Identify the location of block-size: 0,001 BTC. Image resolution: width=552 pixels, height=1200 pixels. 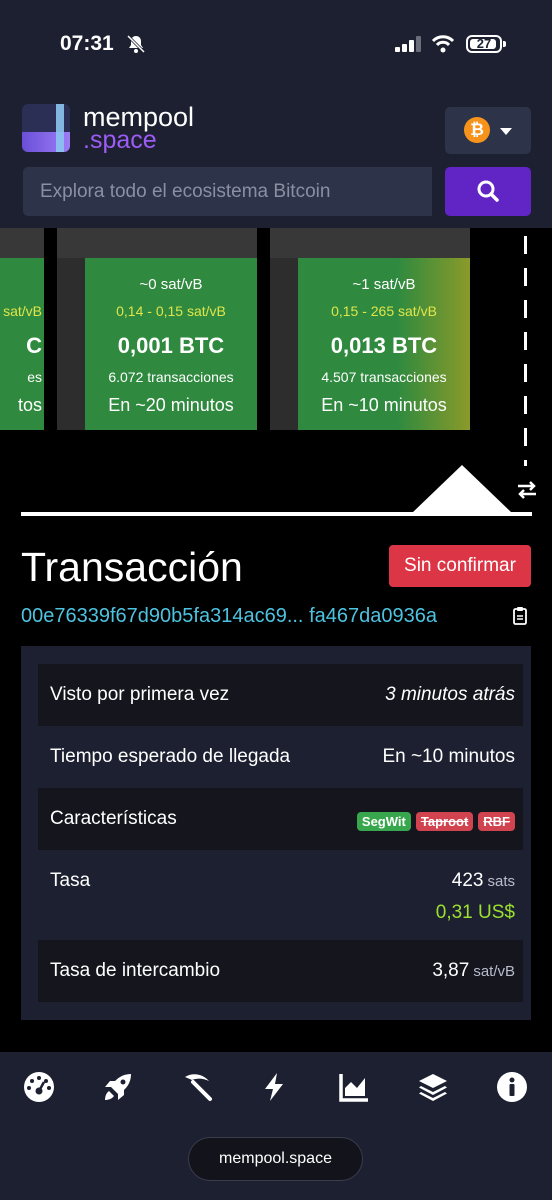
(171, 345).